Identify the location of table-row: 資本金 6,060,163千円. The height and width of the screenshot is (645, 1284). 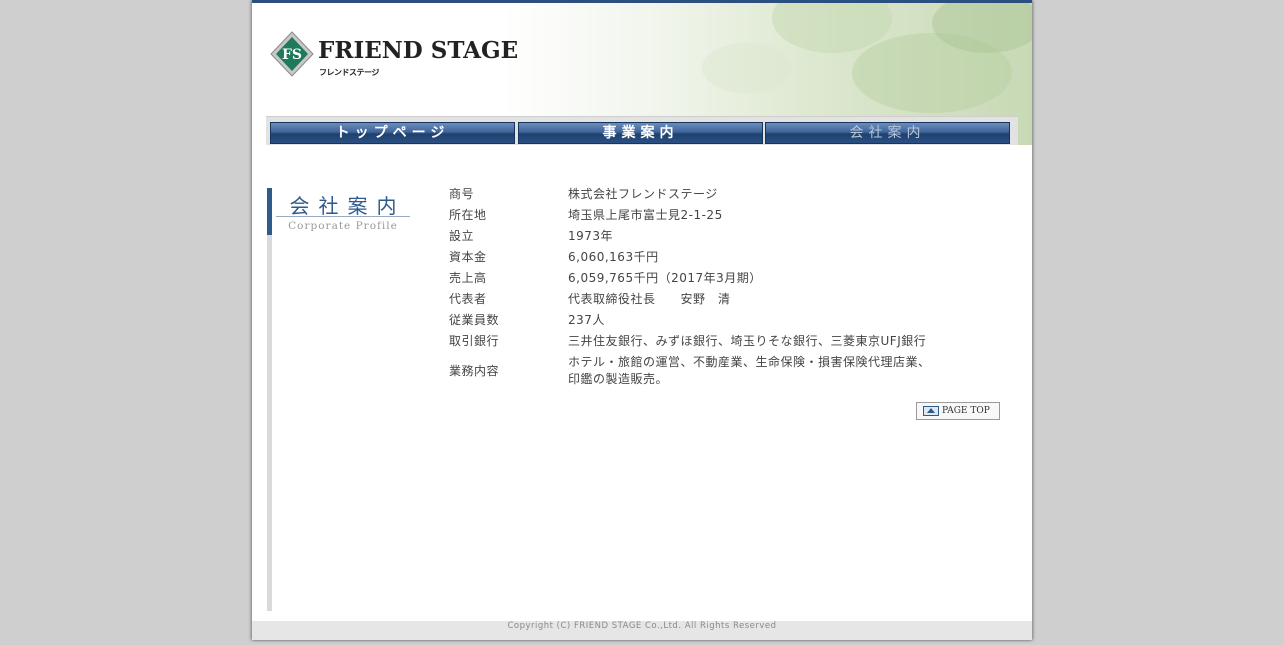
(690, 257).